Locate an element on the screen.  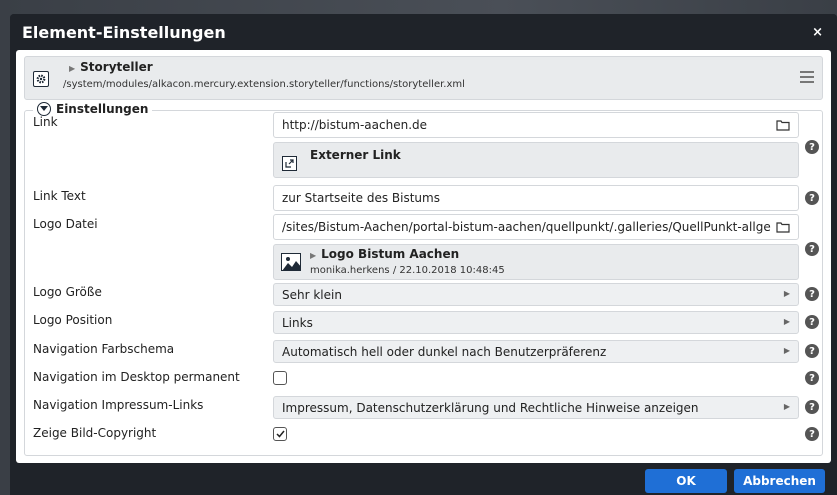
external-link-icon is located at coordinates (289, 163).